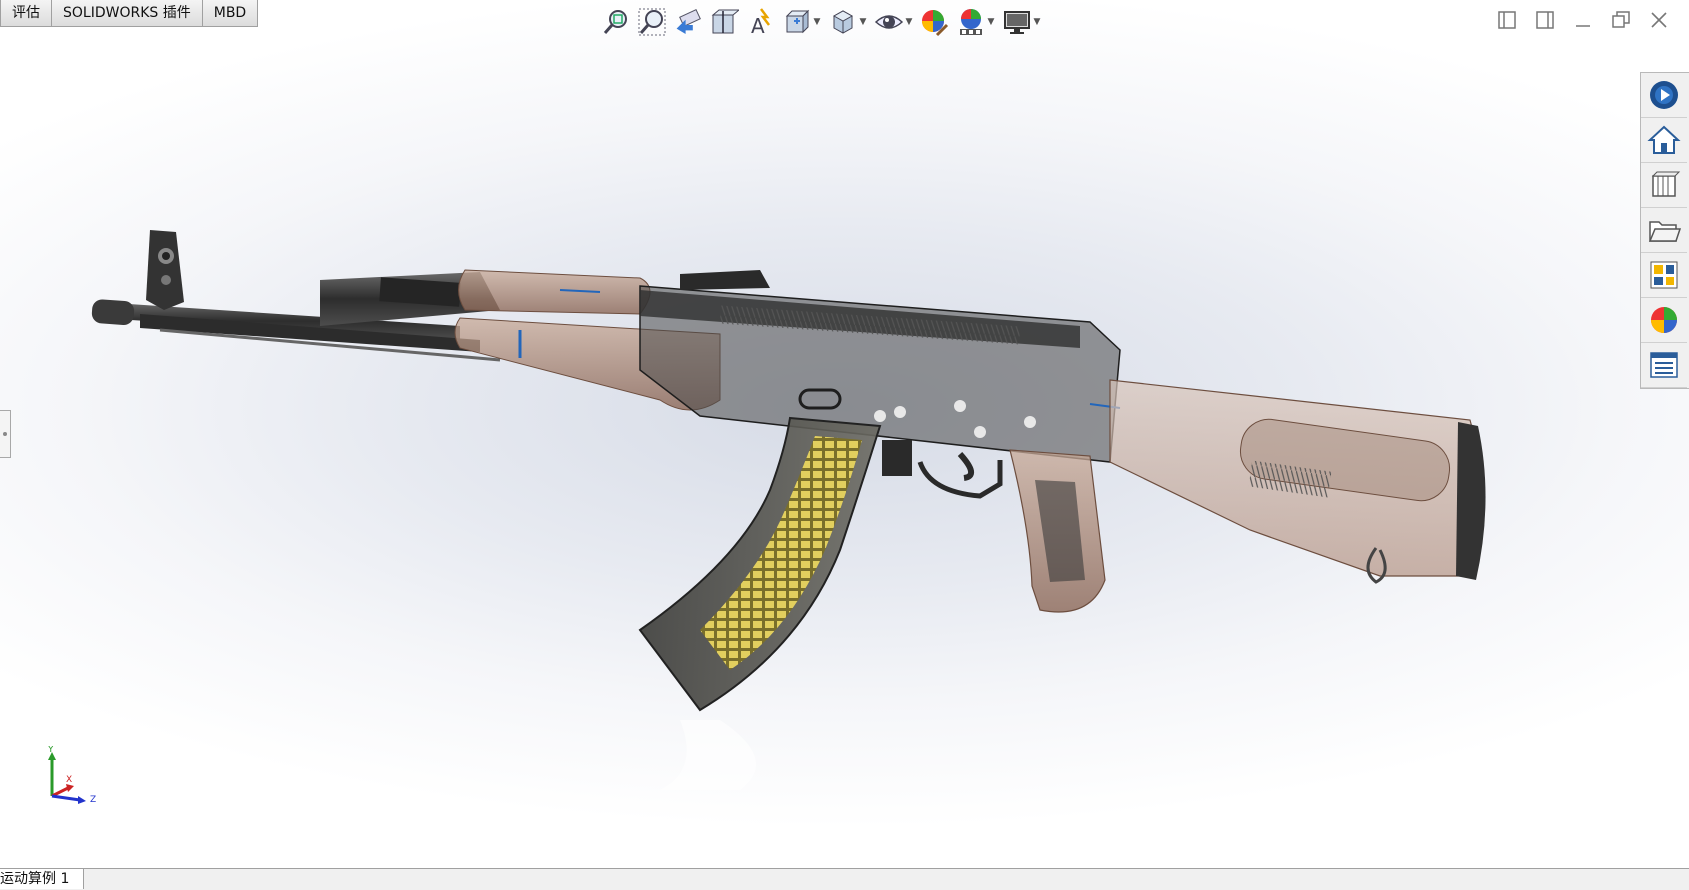  I want to click on hide-show-items-button: ▼, so click(893, 22).